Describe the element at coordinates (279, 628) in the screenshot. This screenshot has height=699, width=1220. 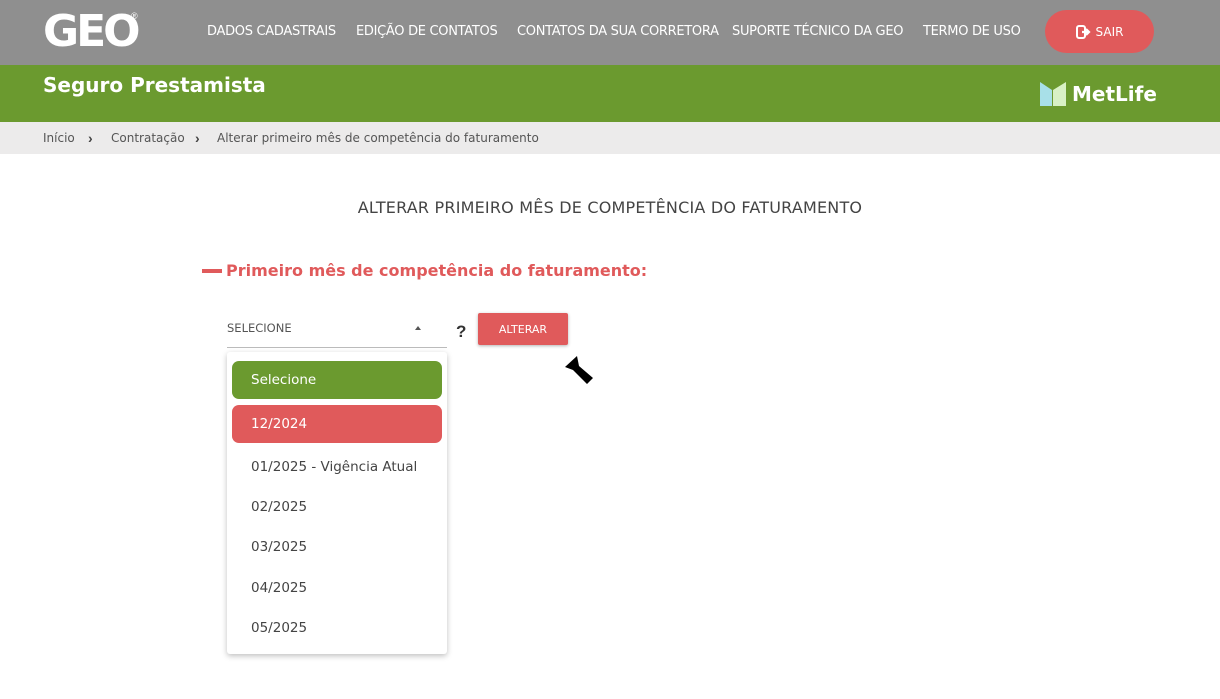
I see `option-label: 05/2025` at that location.